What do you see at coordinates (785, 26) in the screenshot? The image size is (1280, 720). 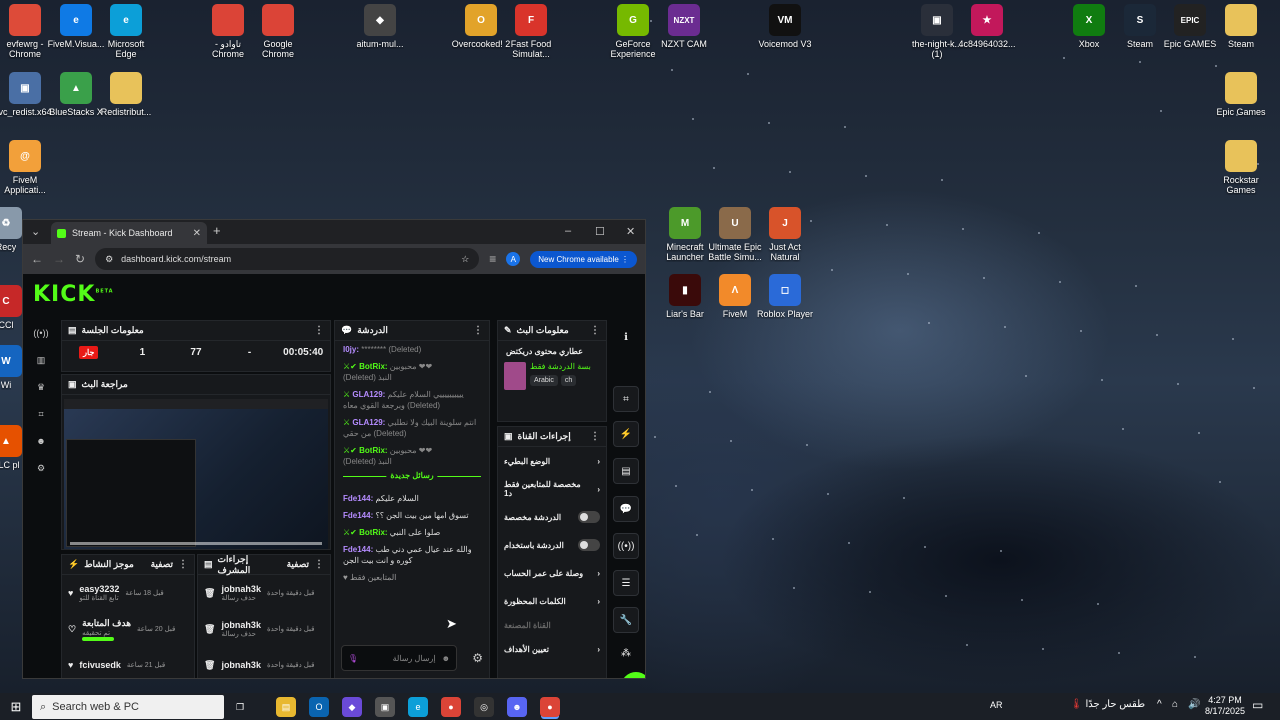 I see `desktop-icon-voicemod: VM Voicemod V3` at bounding box center [785, 26].